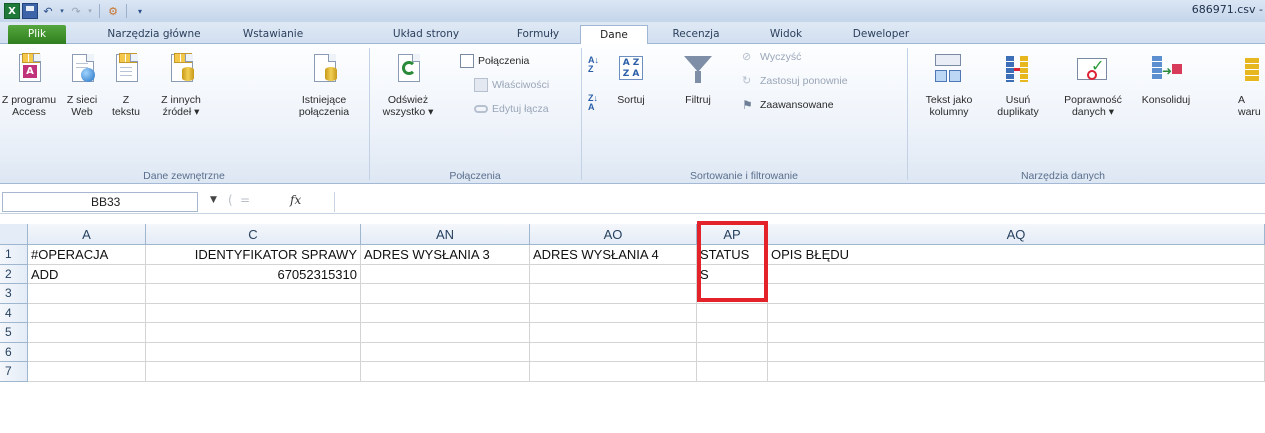 The width and height of the screenshot is (1265, 433). Describe the element at coordinates (732, 352) in the screenshot. I see `cell-ap6` at that location.